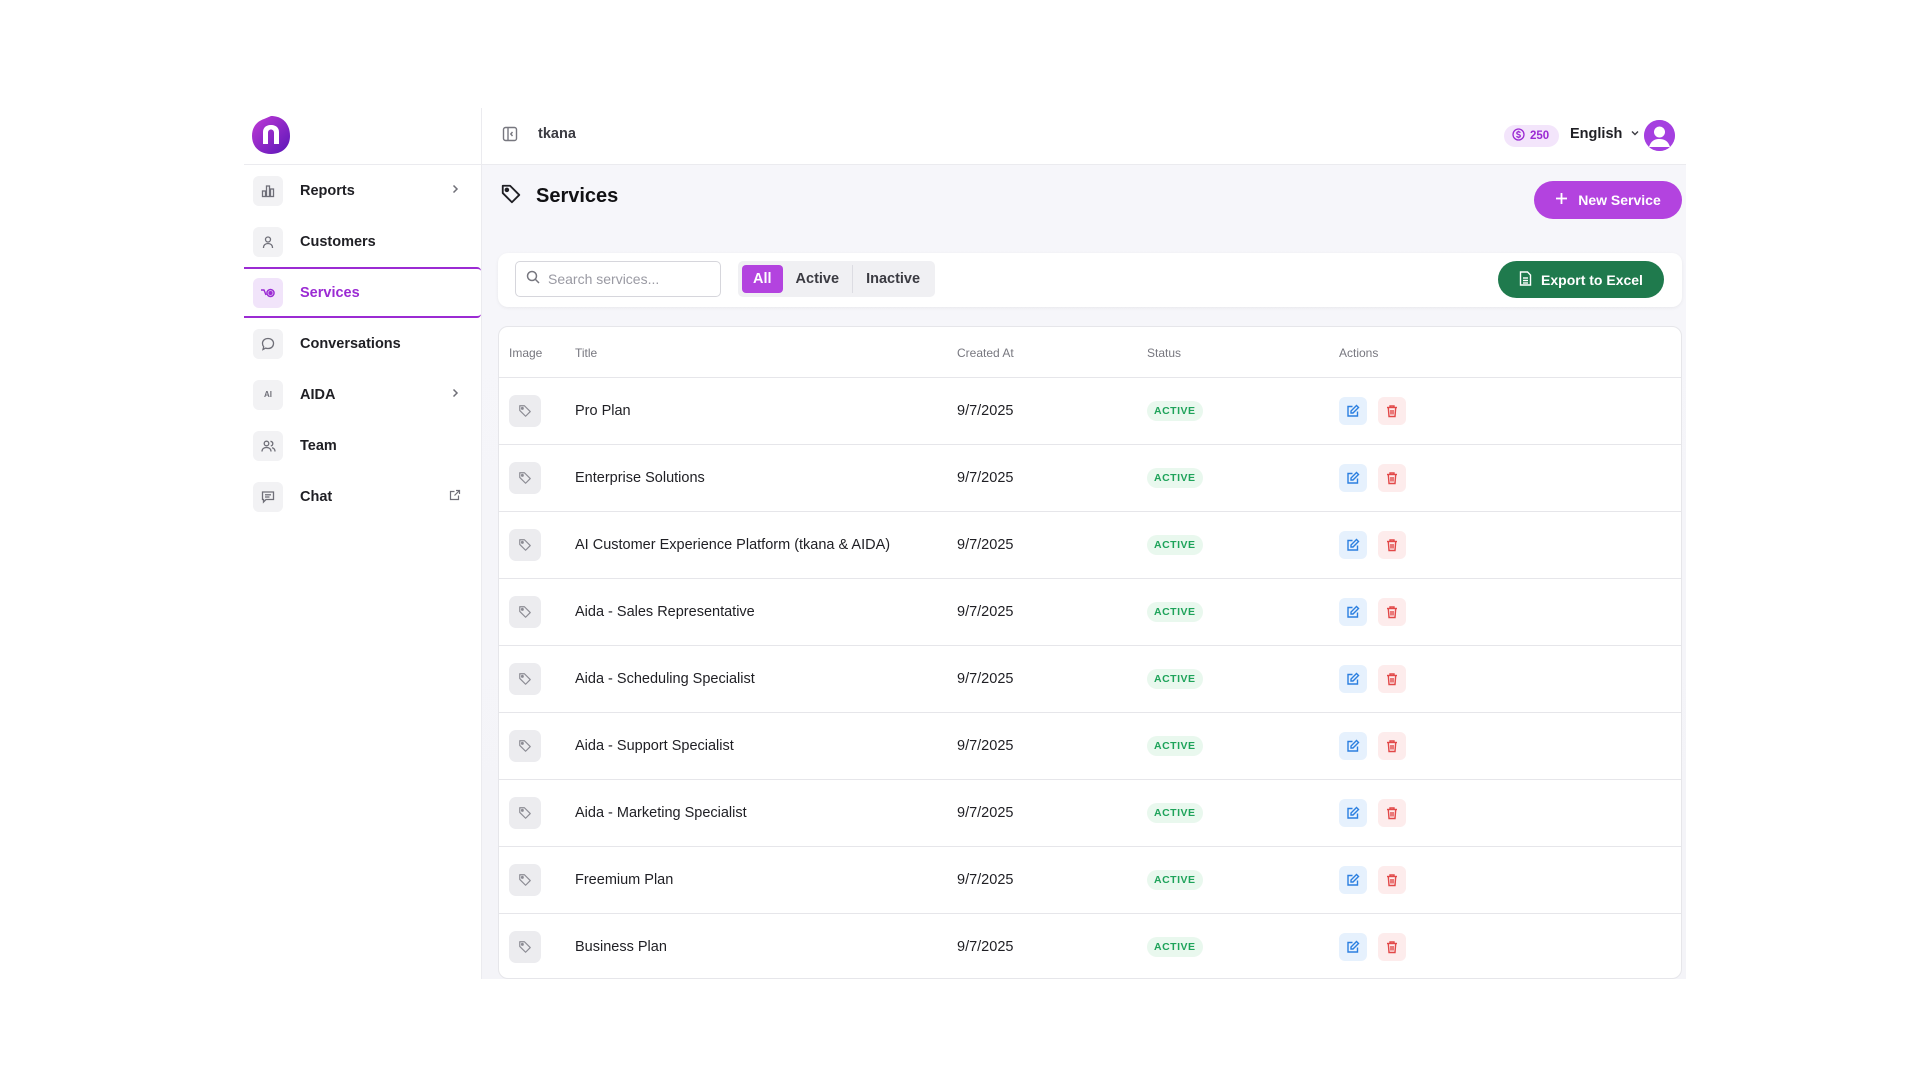 The width and height of the screenshot is (1920, 1080). I want to click on sidebar-item-aida: AI AIDA, so click(362, 394).